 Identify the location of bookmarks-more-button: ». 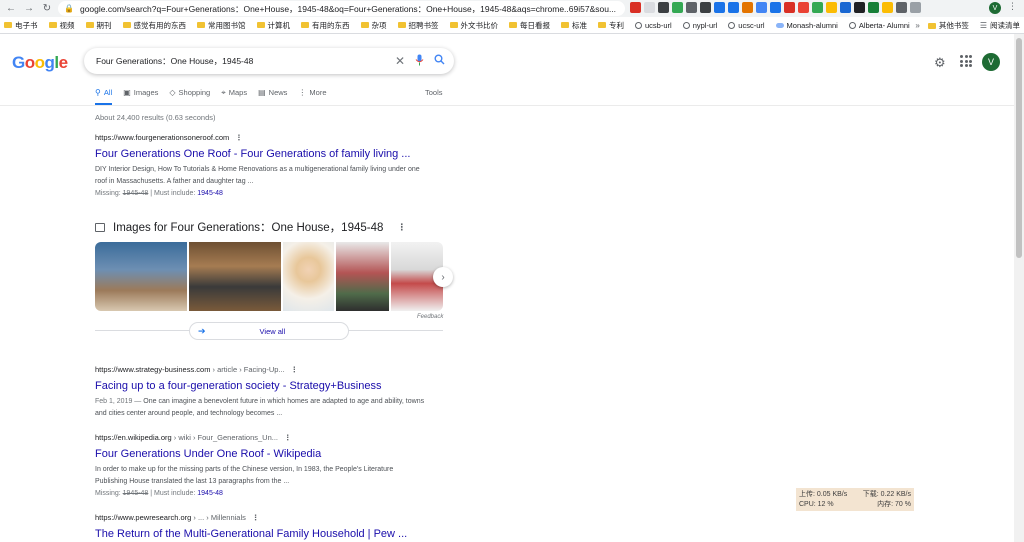
(917, 25).